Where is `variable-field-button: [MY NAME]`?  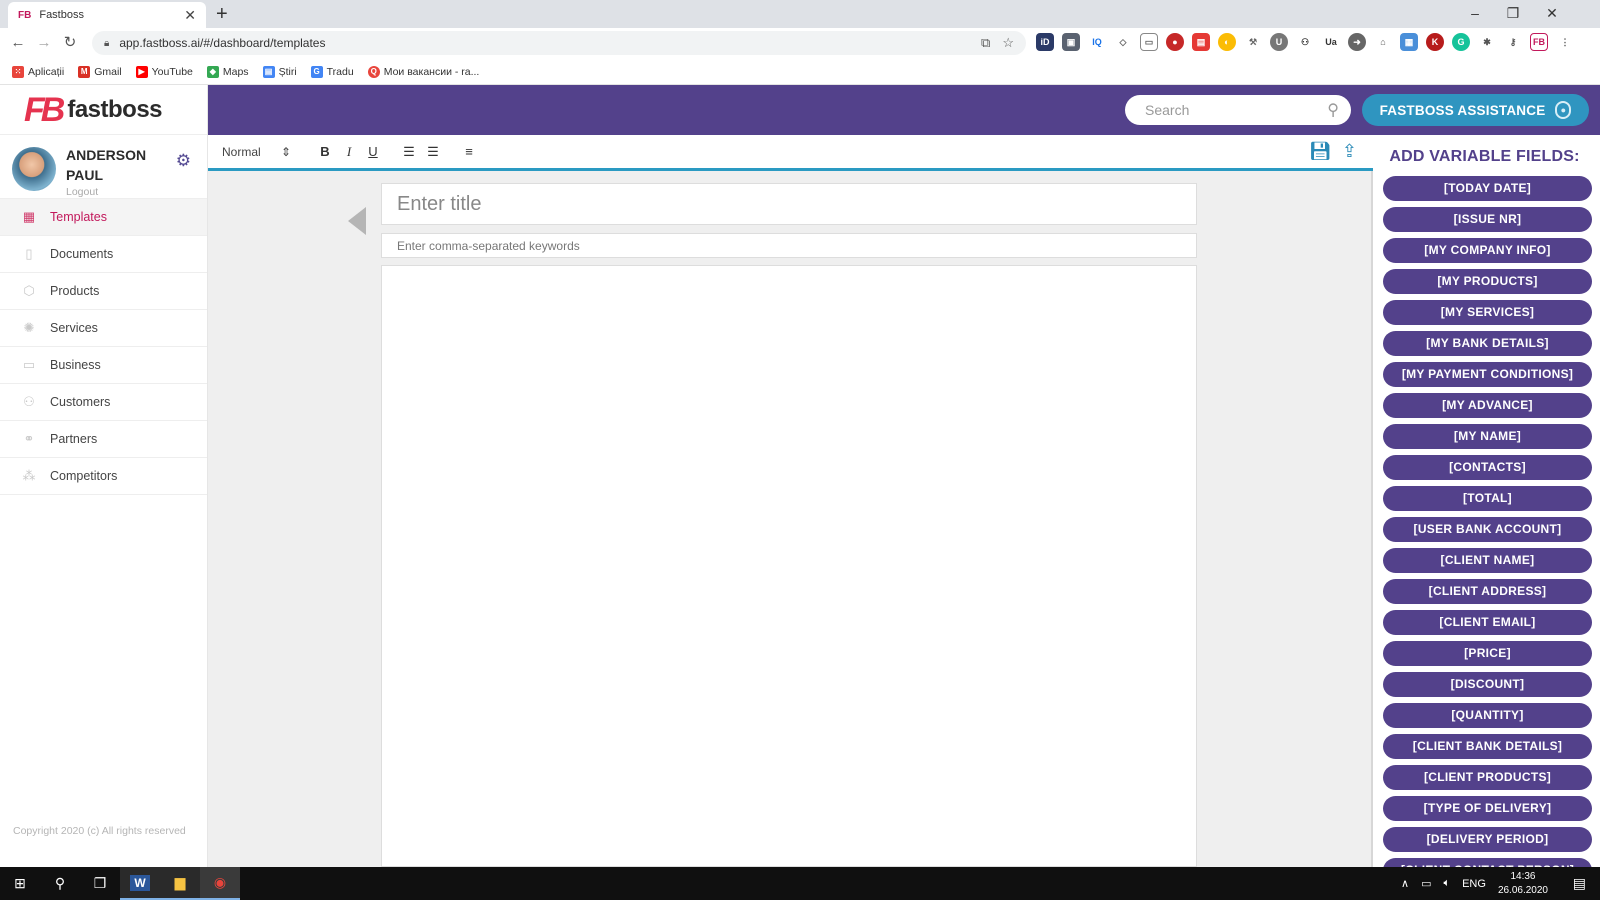 variable-field-button: [MY NAME] is located at coordinates (1487, 436).